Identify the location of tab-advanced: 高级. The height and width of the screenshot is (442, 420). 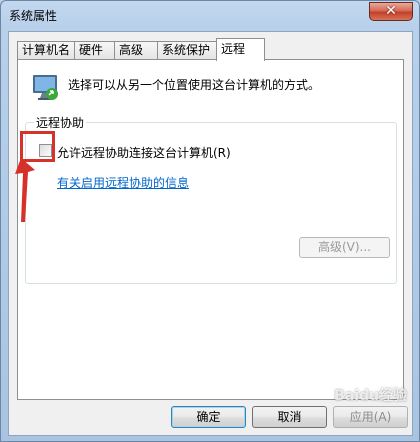
(136, 50).